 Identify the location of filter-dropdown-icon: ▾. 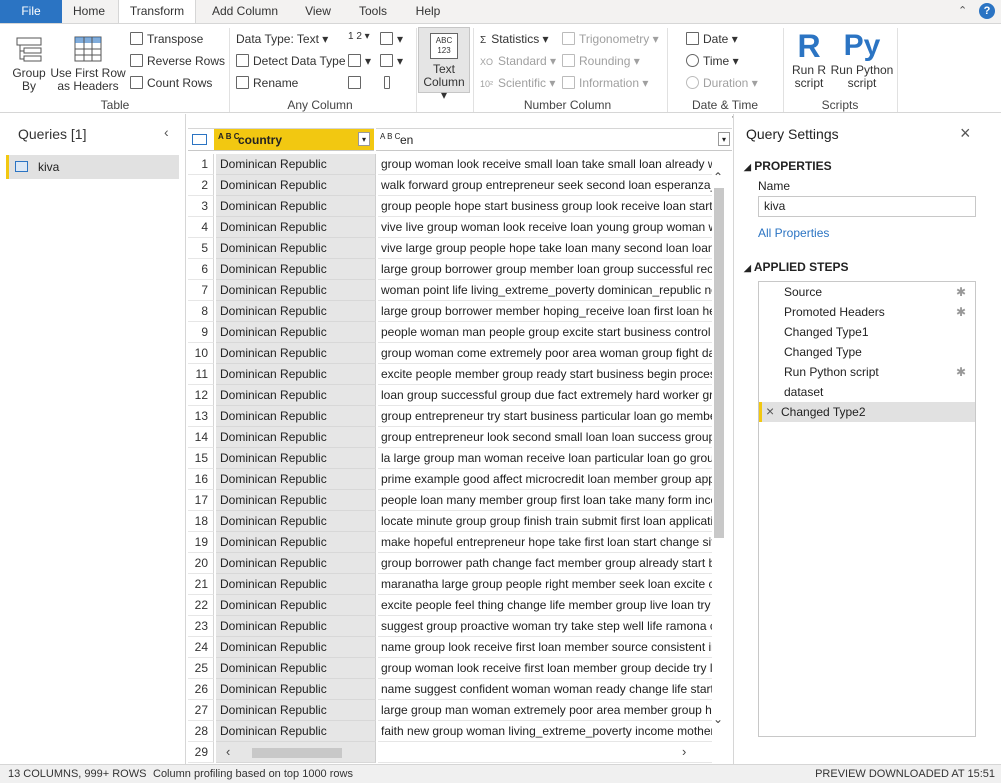
(364, 139).